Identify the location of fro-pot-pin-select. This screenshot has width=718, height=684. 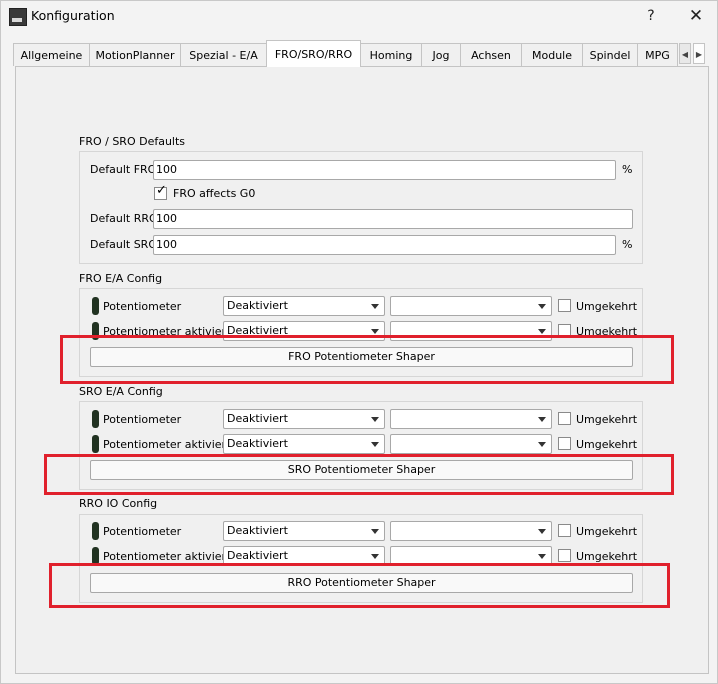
(471, 306).